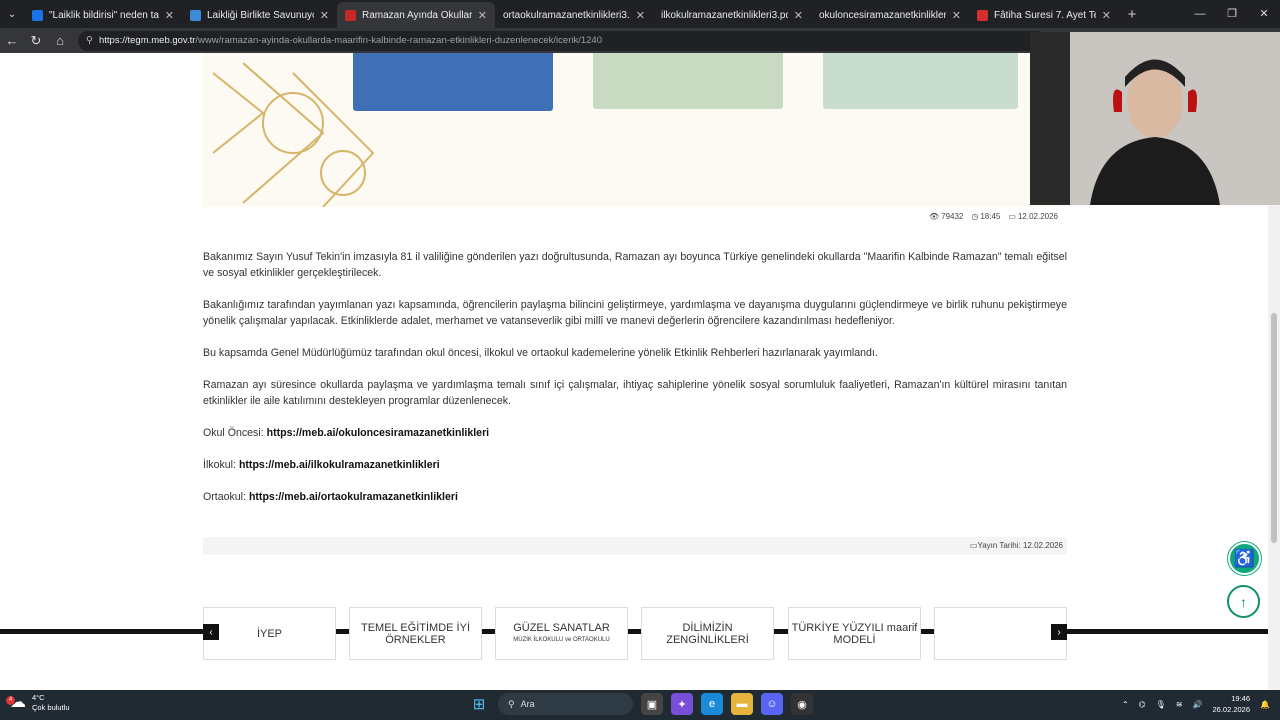  Describe the element at coordinates (772, 704) in the screenshot. I see `discord-icon: ☺` at that location.